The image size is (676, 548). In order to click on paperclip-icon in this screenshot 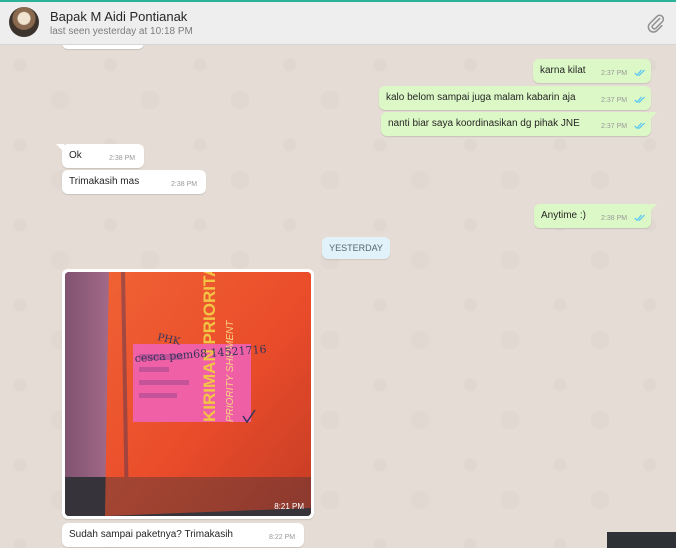, I will do `click(656, 23)`.